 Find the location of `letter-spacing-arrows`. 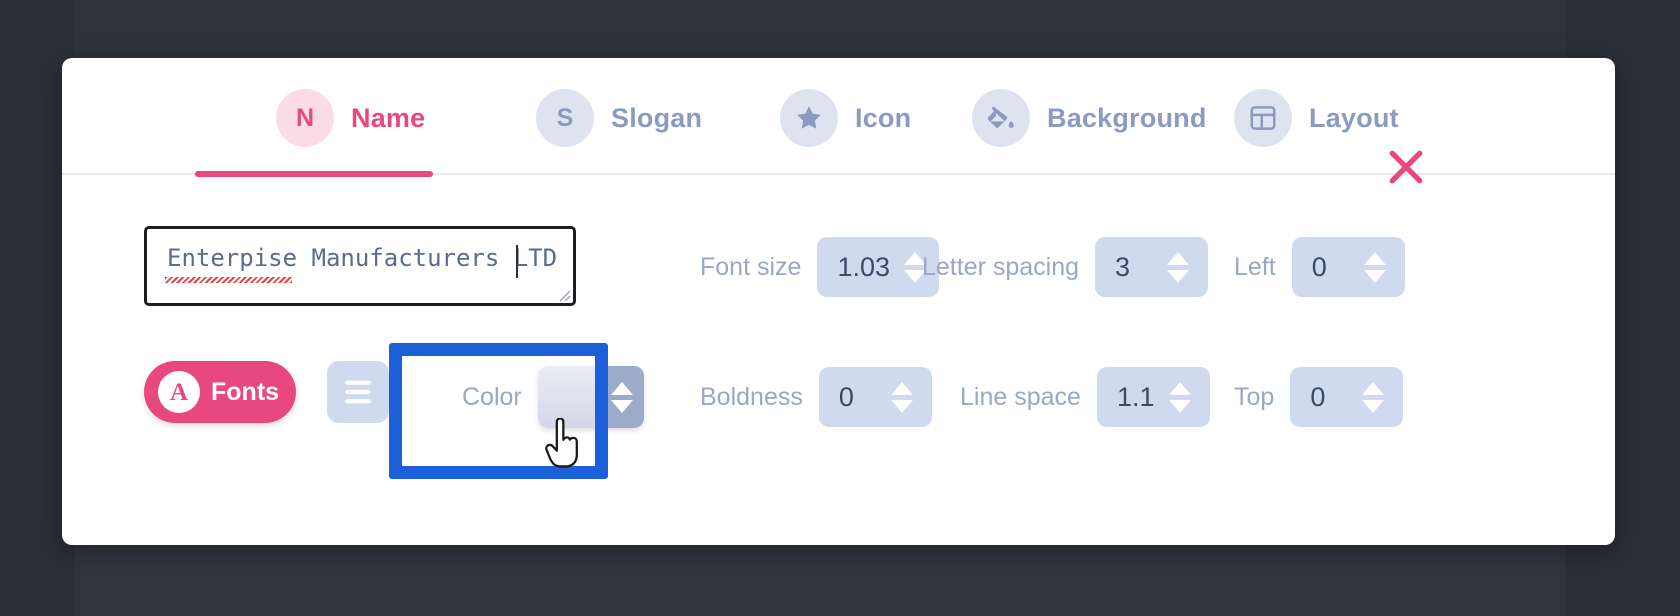

letter-spacing-arrows is located at coordinates (1178, 267).